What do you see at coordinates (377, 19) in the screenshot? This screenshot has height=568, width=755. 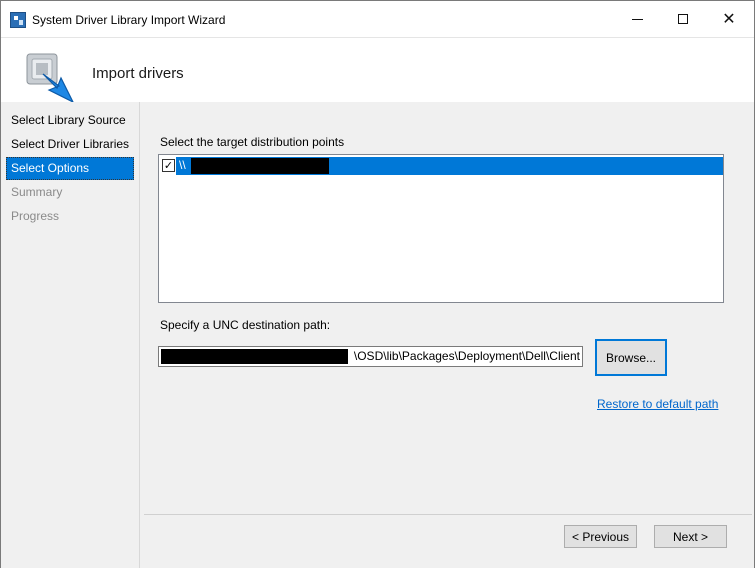 I see `title-bar: System Driver Library Import Wizard ✕` at bounding box center [377, 19].